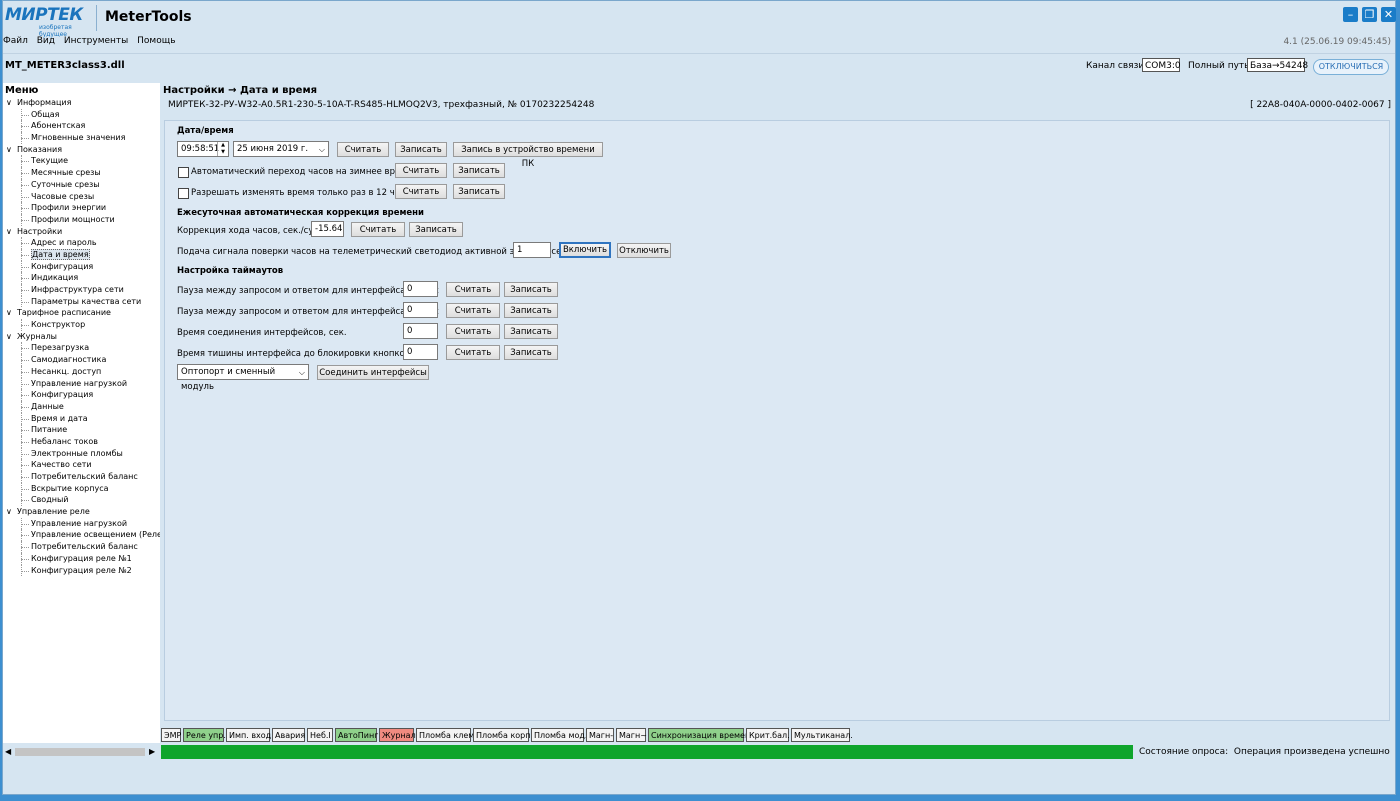 This screenshot has width=1400, height=801. What do you see at coordinates (81, 232) in the screenshot?
I see `sidebar-group: ∨ Настройки` at bounding box center [81, 232].